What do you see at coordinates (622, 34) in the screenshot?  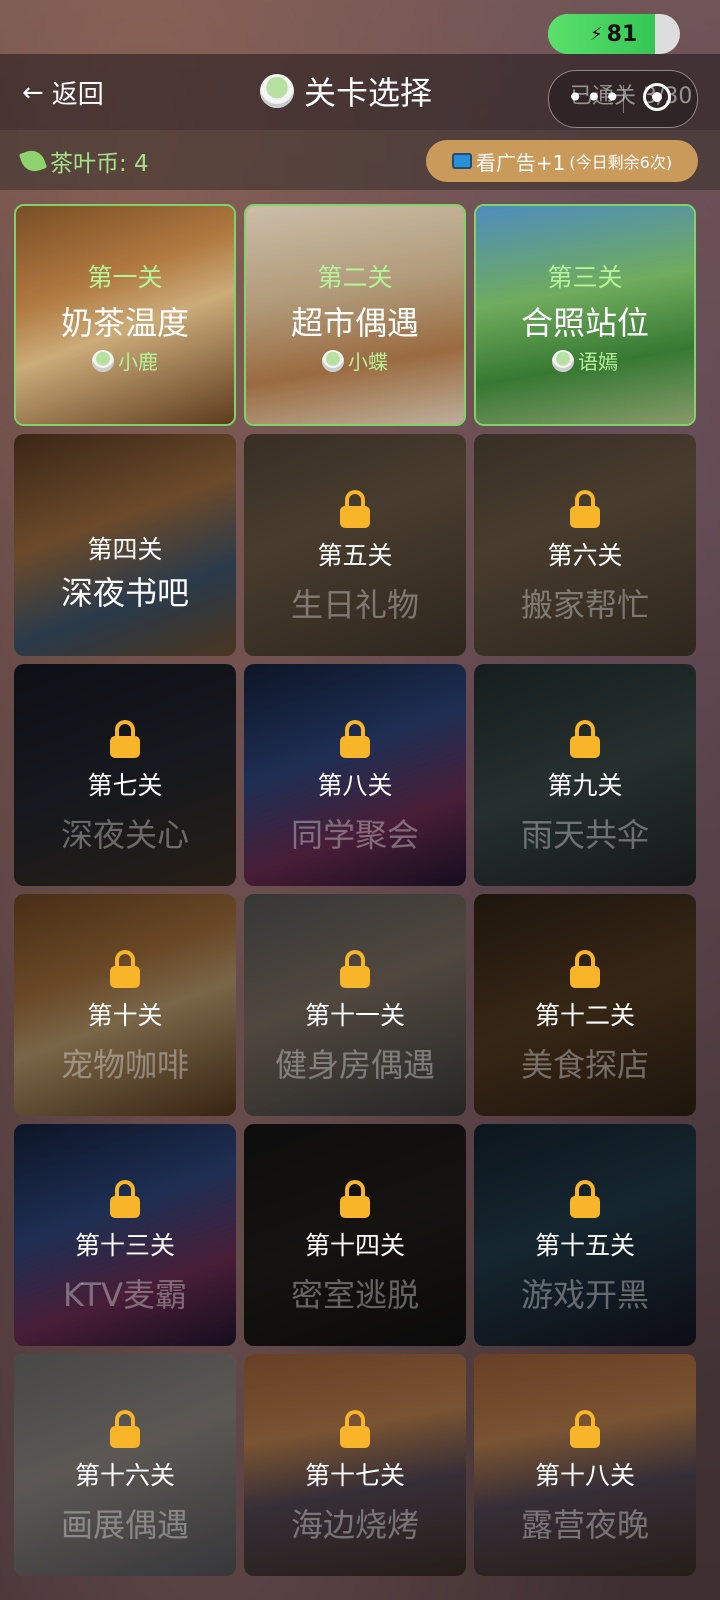 I see `battery-value: 81` at bounding box center [622, 34].